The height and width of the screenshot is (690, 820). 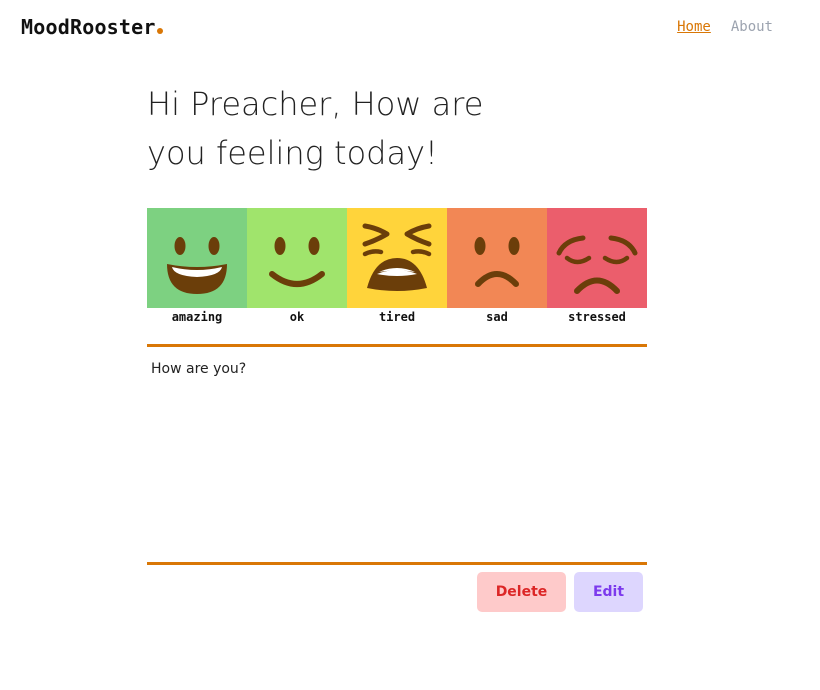 I want to click on brand-logo: MoodRooster, so click(x=92, y=27).